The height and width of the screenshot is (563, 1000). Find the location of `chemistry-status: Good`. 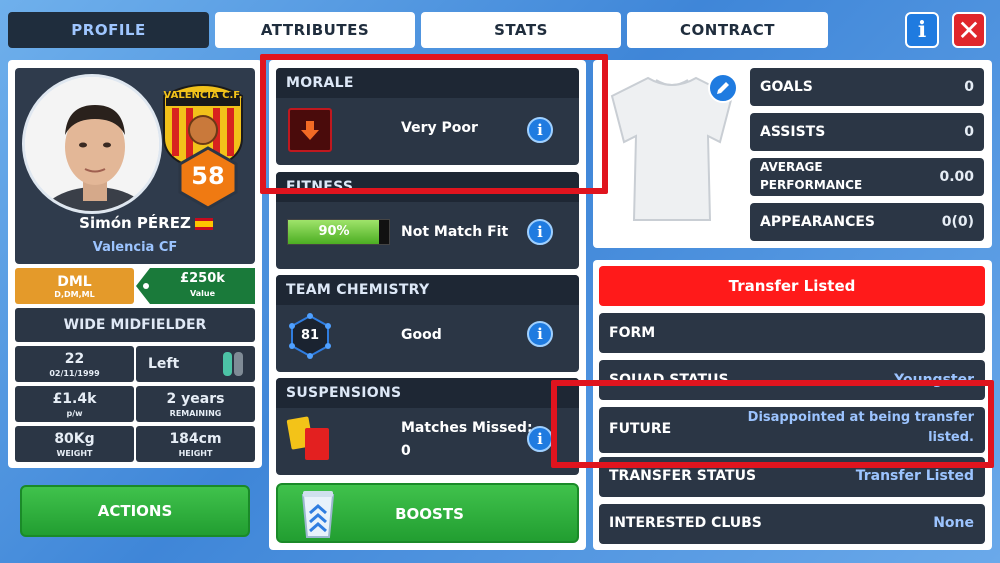

chemistry-status: Good is located at coordinates (421, 335).